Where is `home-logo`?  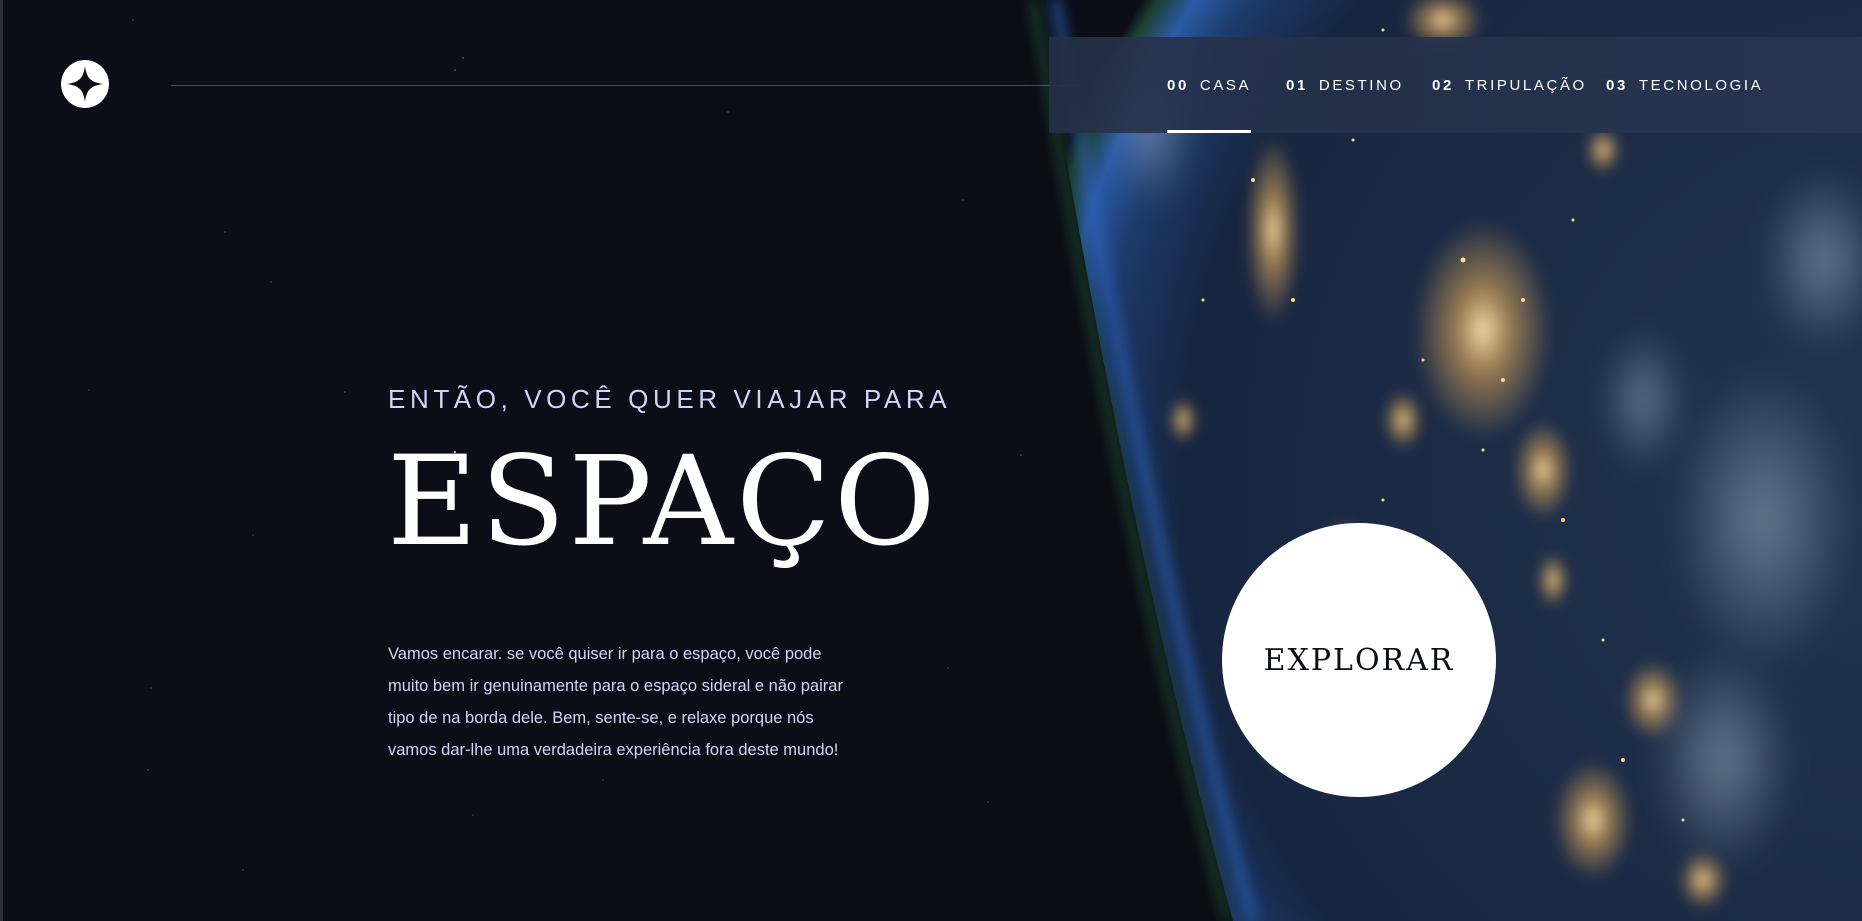 home-logo is located at coordinates (85, 84).